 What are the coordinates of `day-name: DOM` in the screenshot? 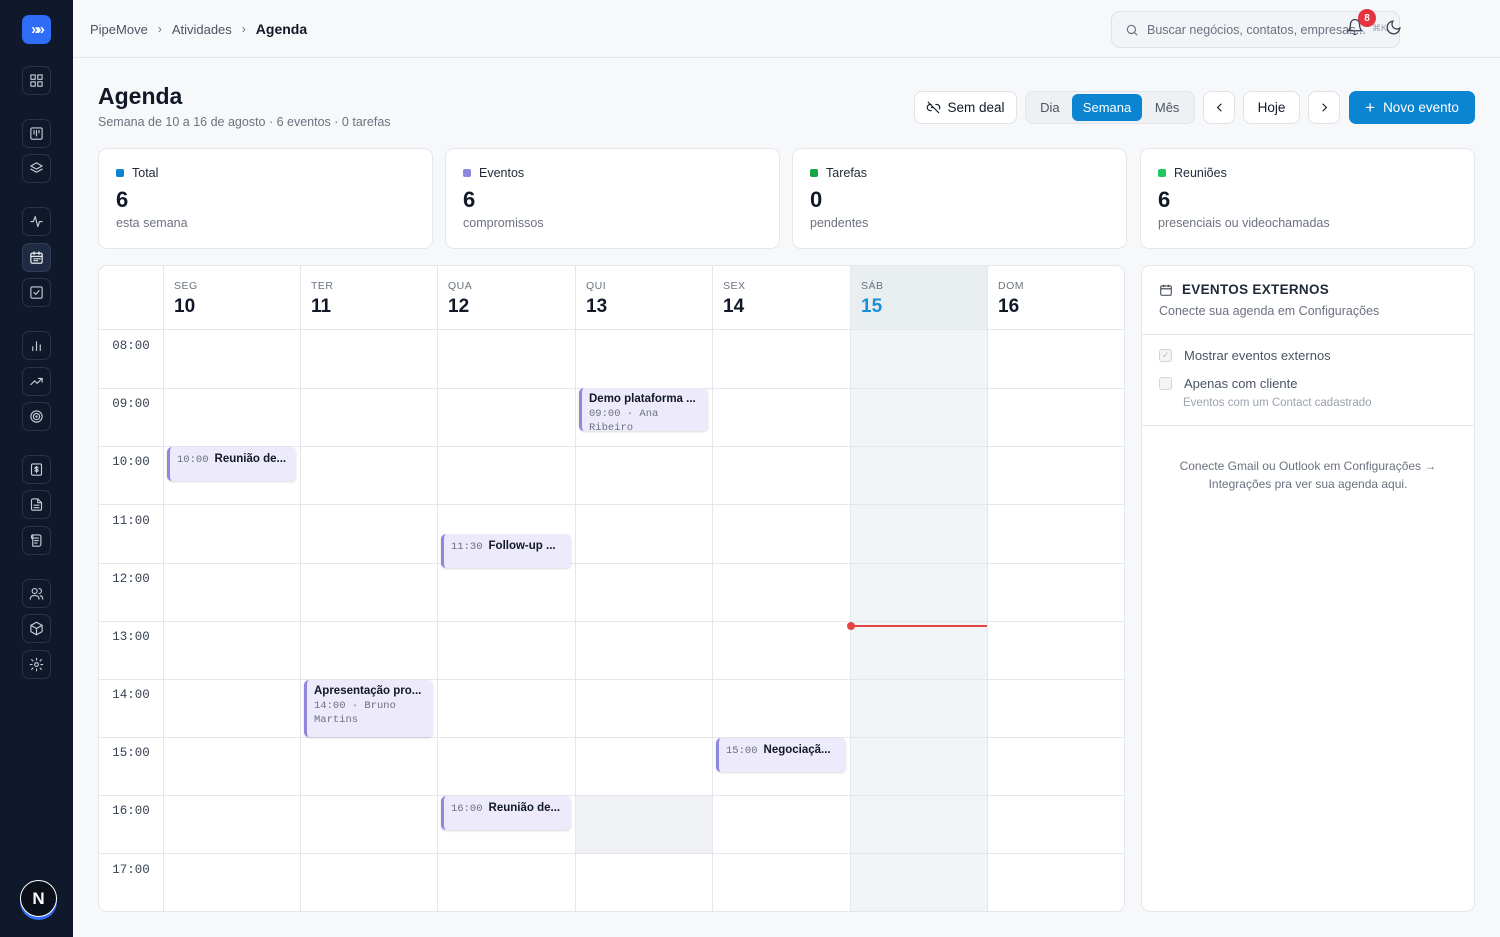 It's located at (1011, 286).